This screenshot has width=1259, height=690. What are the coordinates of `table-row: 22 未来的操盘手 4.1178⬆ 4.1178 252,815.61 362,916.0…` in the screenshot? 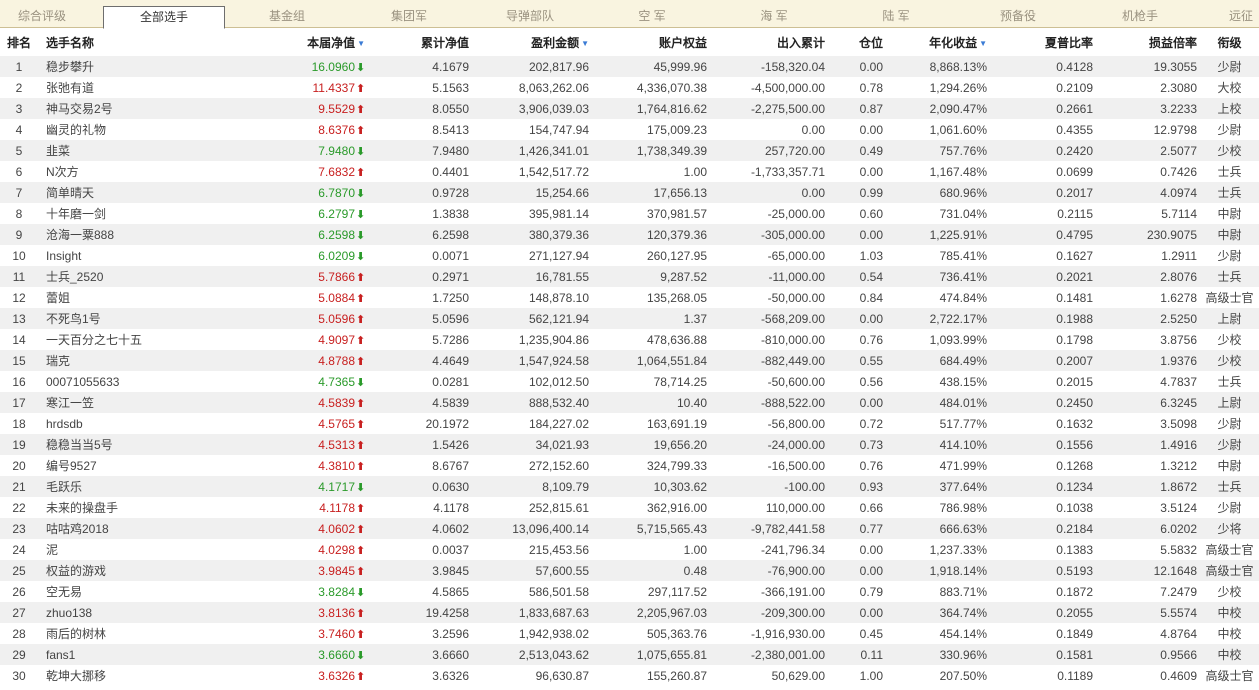 It's located at (629, 507).